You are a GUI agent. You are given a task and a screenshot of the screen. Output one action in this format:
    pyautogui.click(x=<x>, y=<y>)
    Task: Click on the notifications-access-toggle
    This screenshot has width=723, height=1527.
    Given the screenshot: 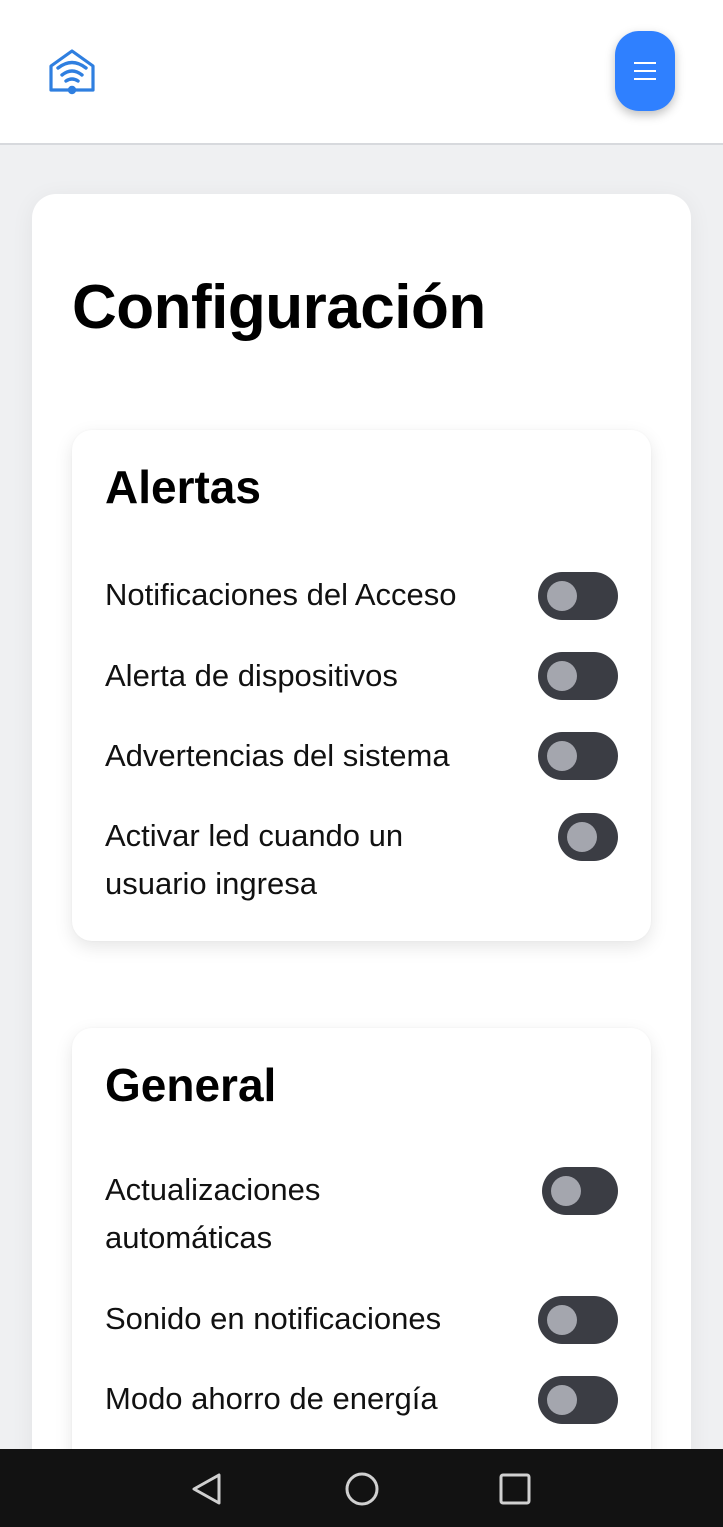 What is the action you would take?
    pyautogui.click(x=578, y=596)
    